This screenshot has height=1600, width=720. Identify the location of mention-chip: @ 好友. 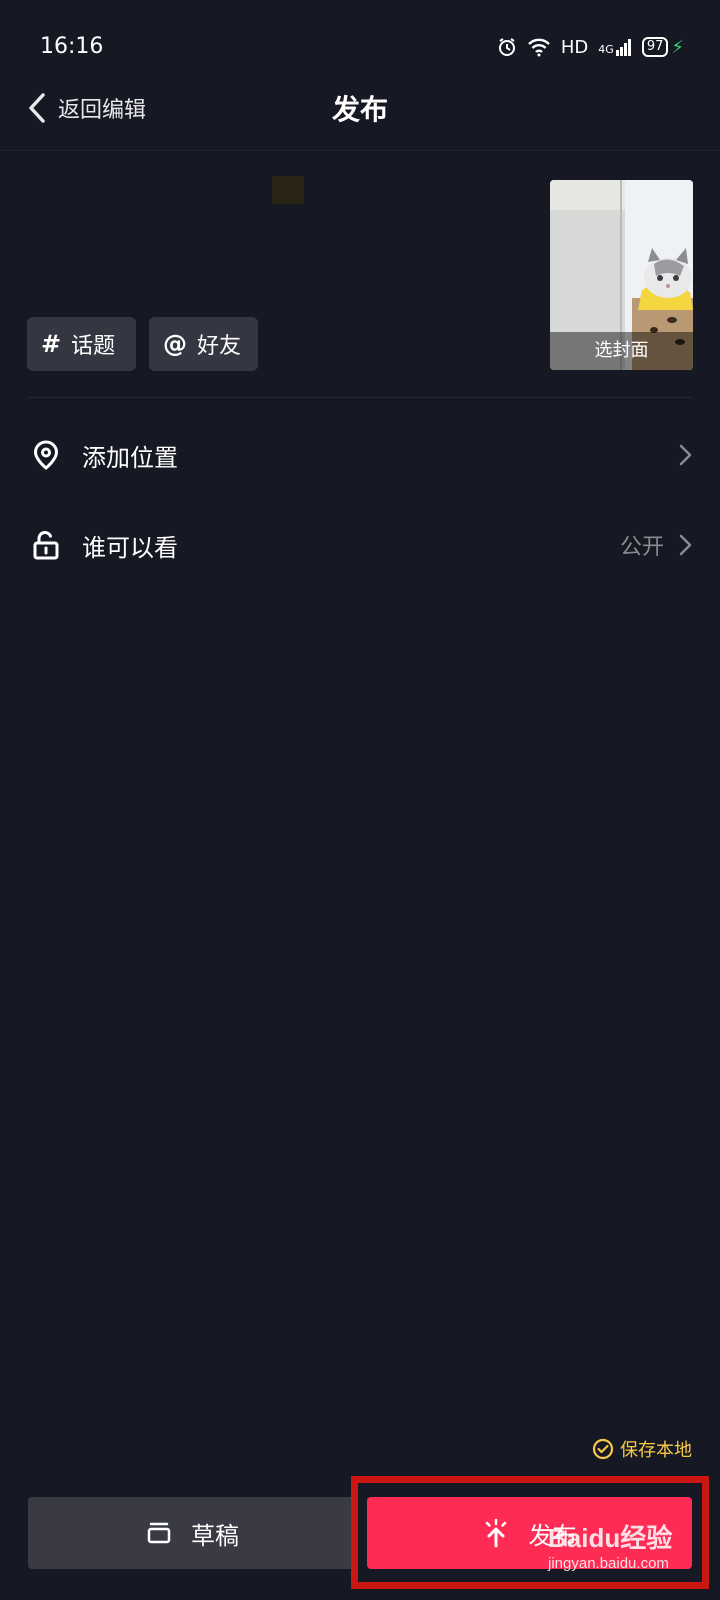
(203, 344).